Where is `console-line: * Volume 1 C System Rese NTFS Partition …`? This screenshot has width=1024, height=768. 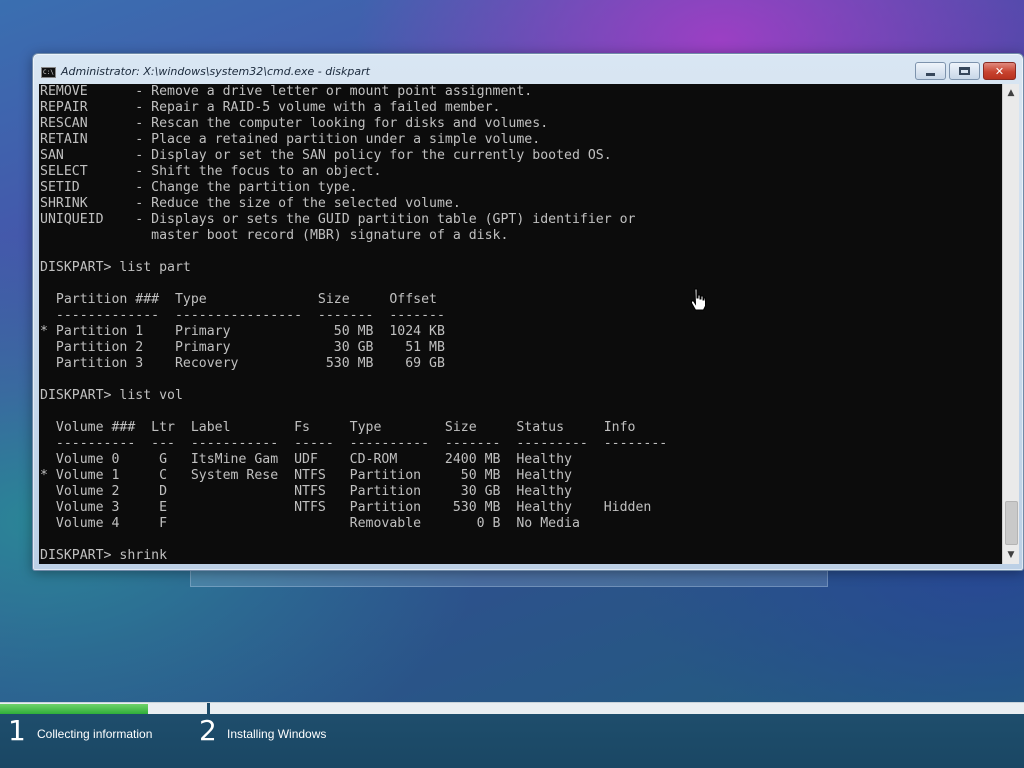
console-line: * Volume 1 C System Rese NTFS Partition … is located at coordinates (306, 475).